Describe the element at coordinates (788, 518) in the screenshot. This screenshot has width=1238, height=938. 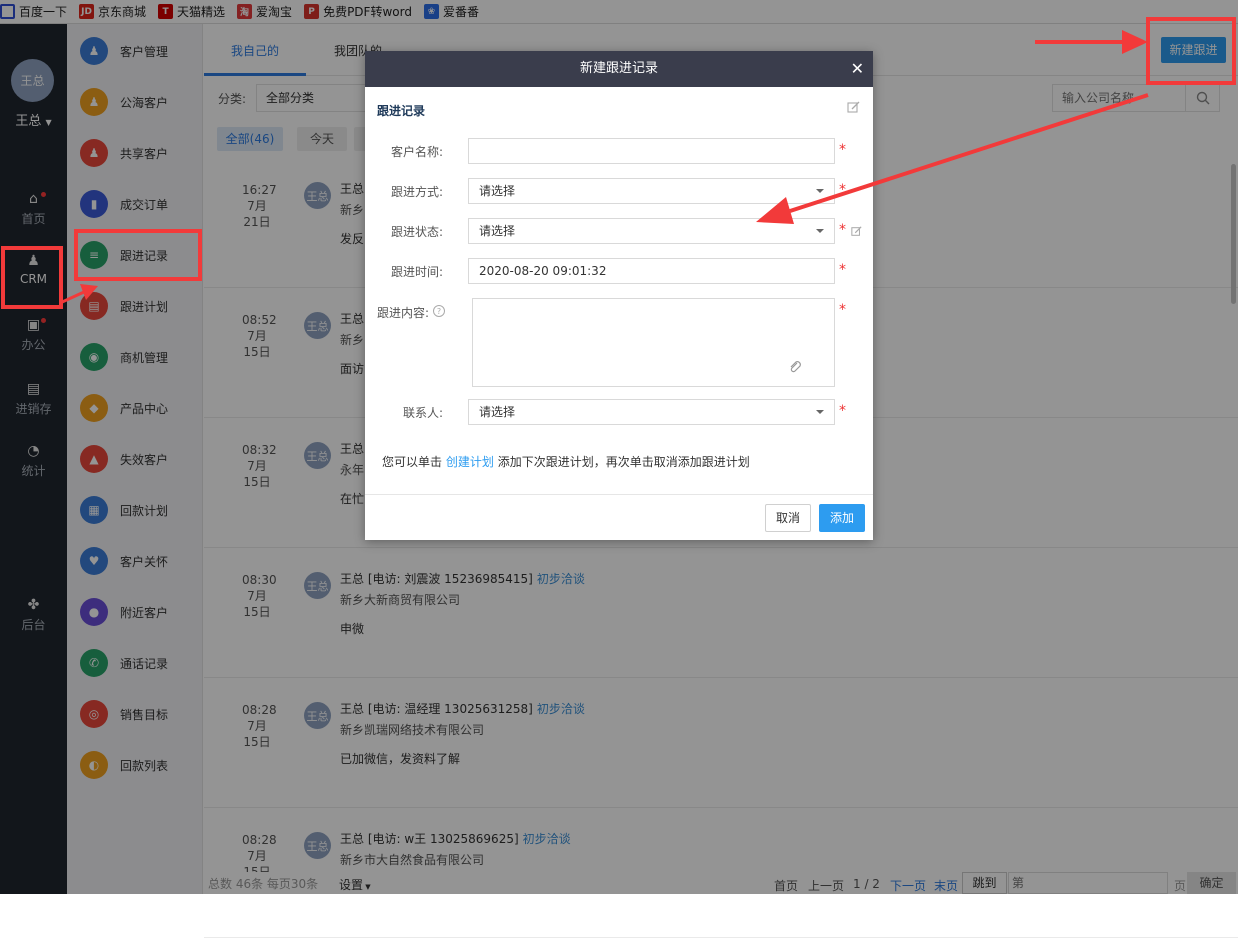
I see `cancel-button: 取消` at that location.